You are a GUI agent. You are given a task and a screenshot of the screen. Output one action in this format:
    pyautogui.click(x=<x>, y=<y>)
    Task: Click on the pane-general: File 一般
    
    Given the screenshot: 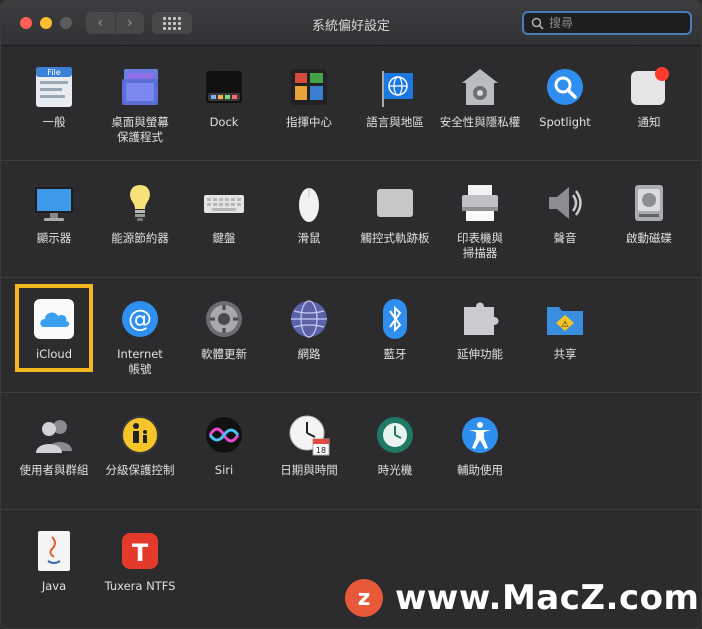 What is the action you would take?
    pyautogui.click(x=54, y=97)
    